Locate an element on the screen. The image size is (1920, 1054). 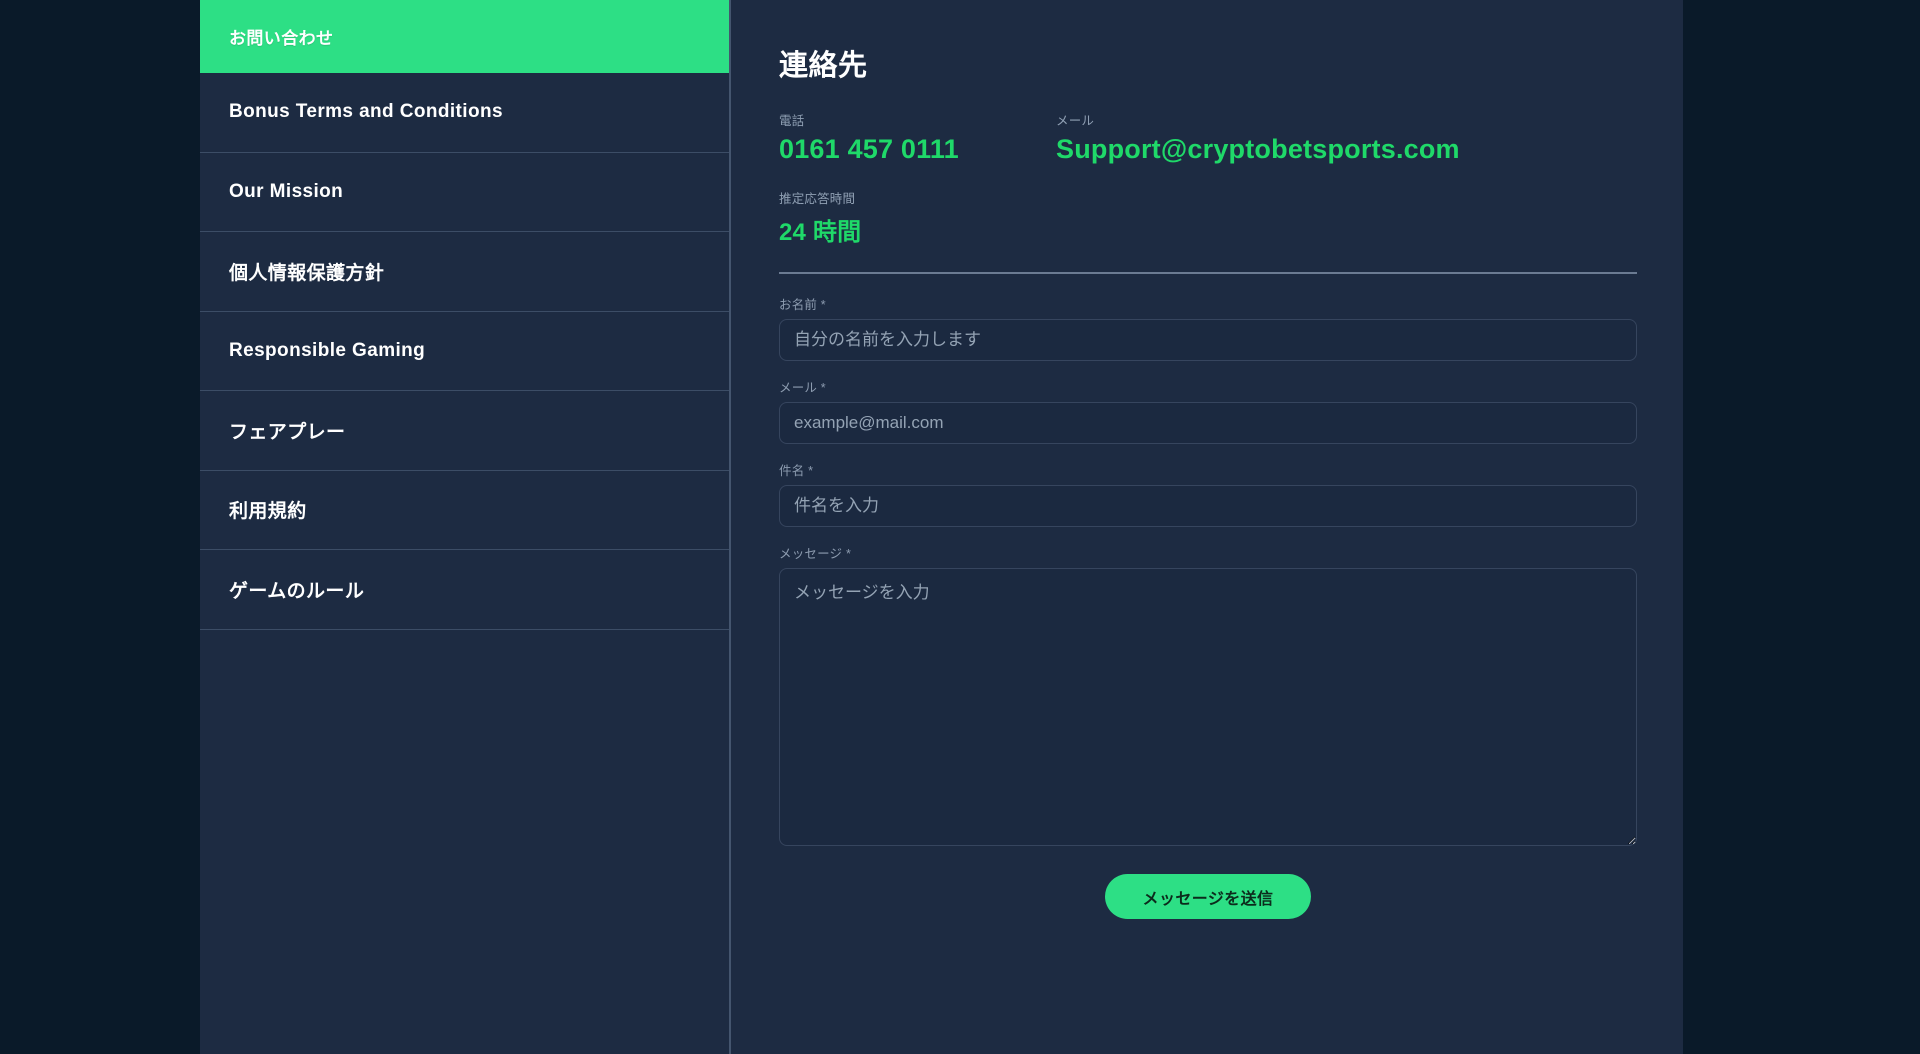
sidebar-item-terms-of-use: 利用規約 is located at coordinates (464, 510).